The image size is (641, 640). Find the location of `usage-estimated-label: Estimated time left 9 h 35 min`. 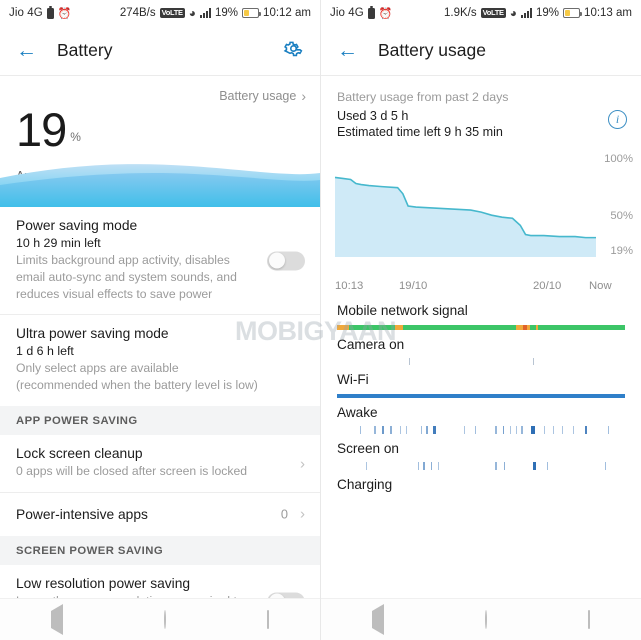

usage-estimated-label: Estimated time left 9 h 35 min is located at coordinates (420, 132).